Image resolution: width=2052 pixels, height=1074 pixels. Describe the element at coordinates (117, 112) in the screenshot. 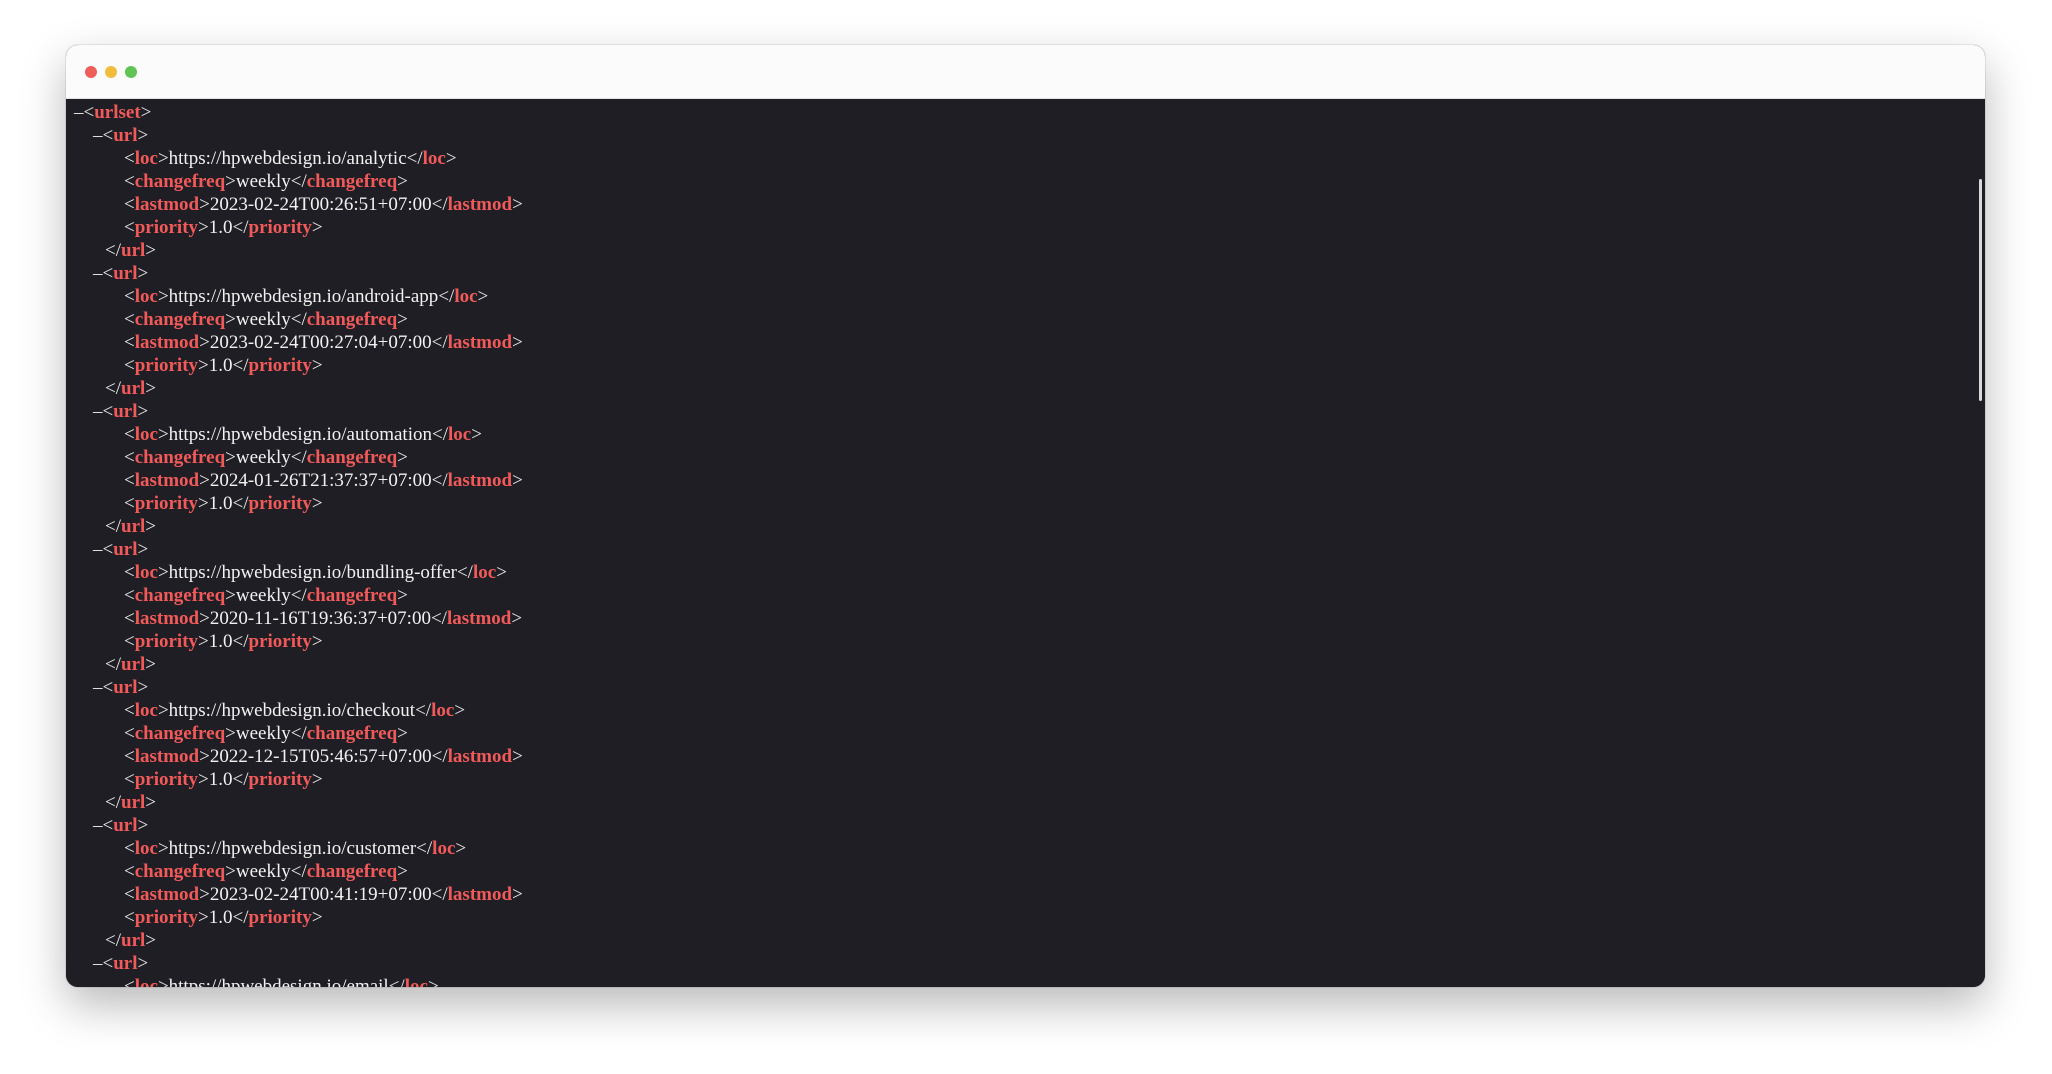

I see `tag-name: urlset` at that location.